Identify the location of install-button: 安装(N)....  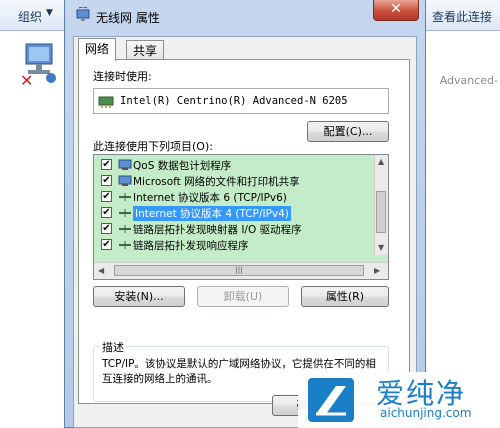
(139, 296).